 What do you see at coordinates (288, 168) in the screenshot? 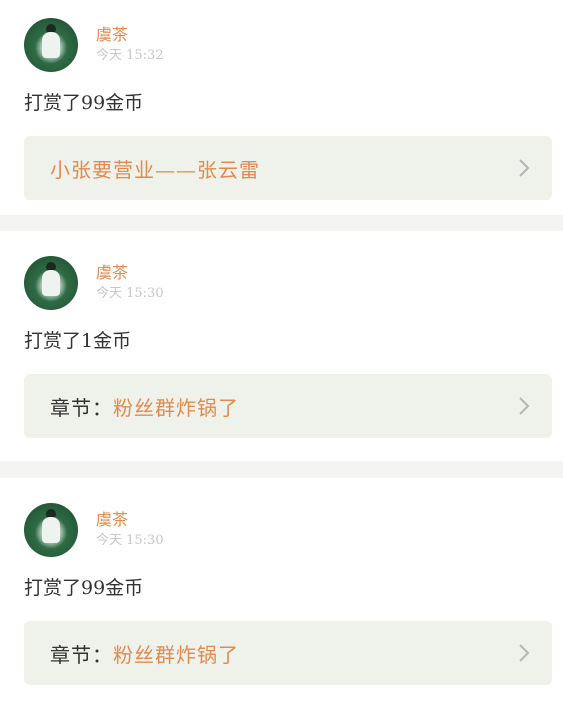
I see `linked-item: 小张要营业——张云雷` at bounding box center [288, 168].